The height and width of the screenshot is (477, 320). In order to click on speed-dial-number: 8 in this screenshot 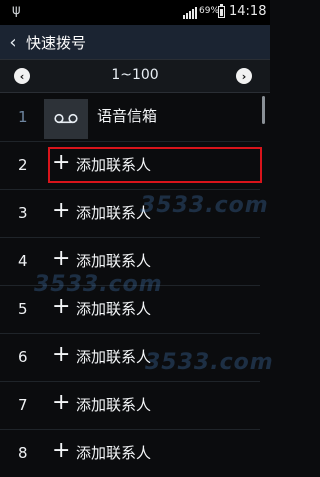, I will do `click(23, 453)`.